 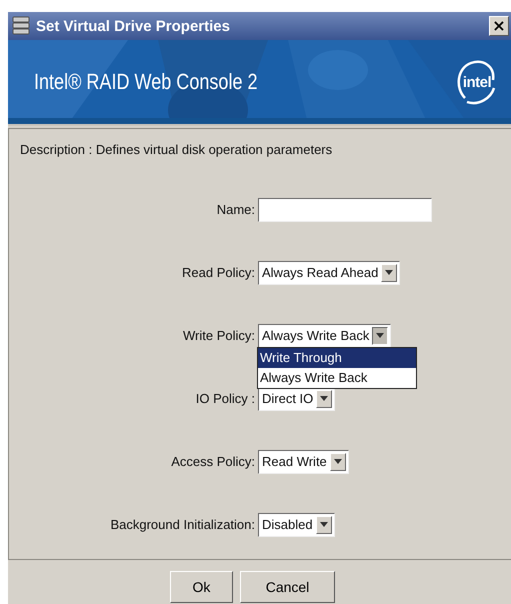 I want to click on field-label: Access Policy:, so click(x=213, y=461).